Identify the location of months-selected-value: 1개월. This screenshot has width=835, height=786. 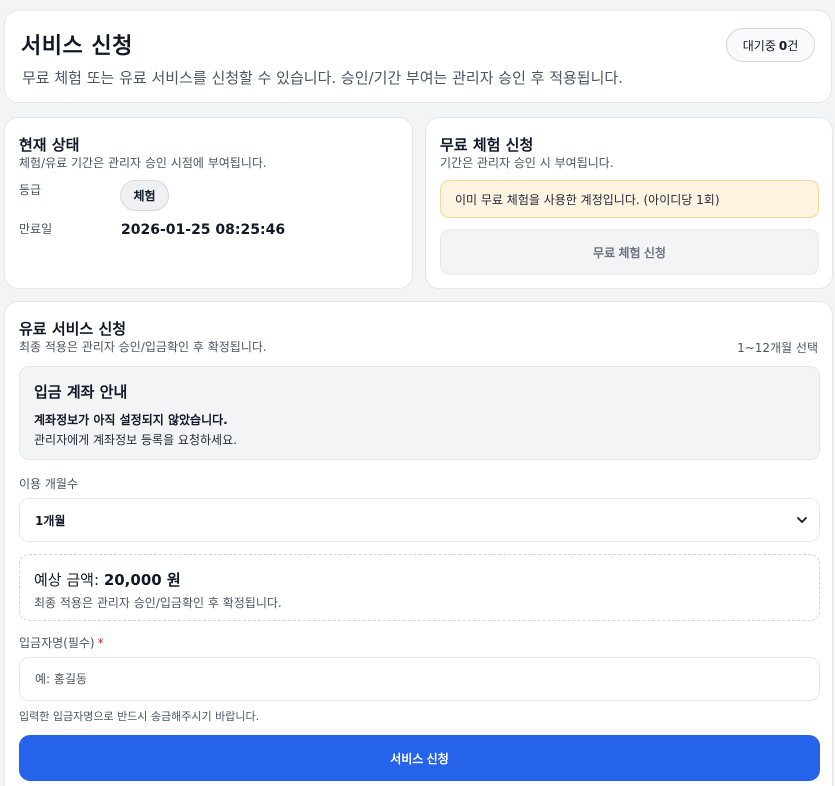
(50, 520).